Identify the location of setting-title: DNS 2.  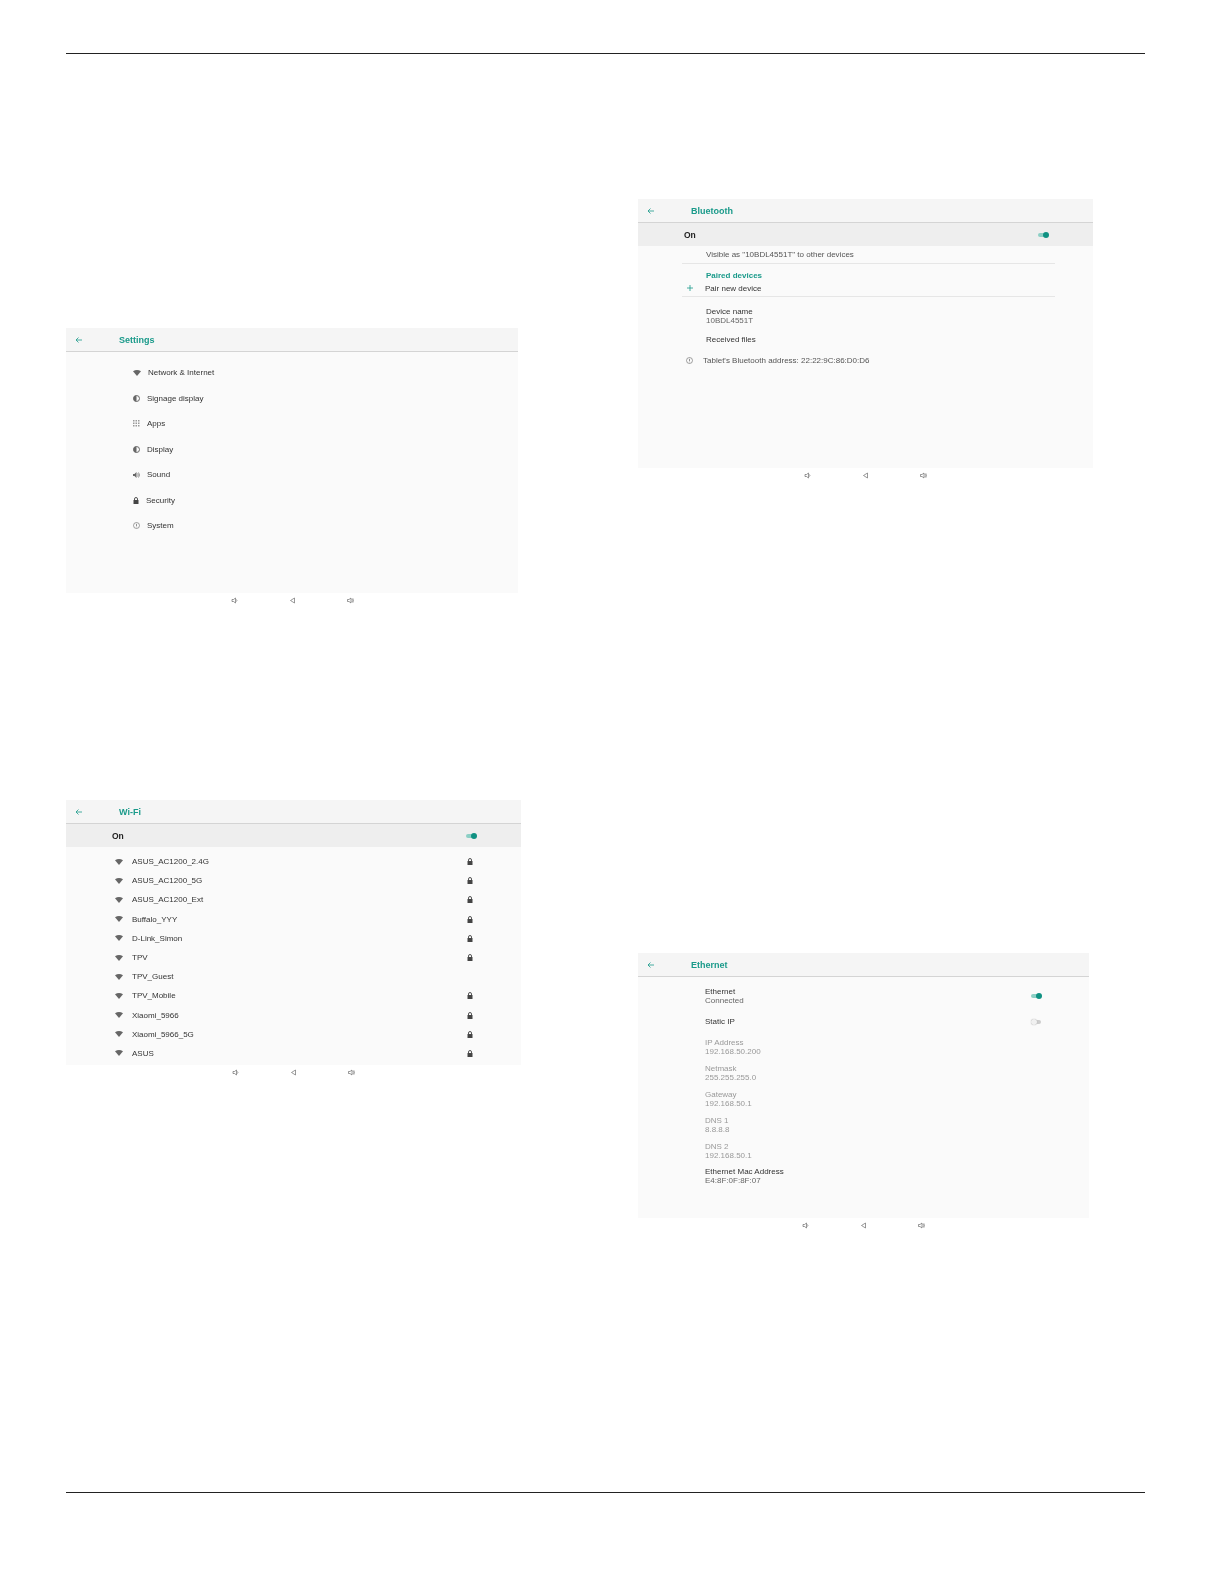
(717, 1146).